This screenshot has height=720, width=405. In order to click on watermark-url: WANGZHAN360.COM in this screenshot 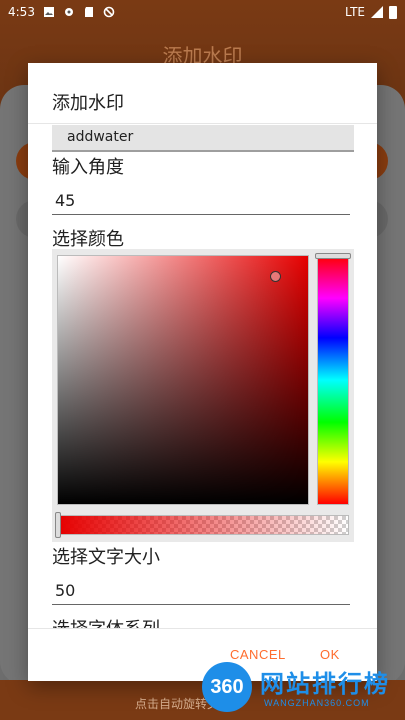, I will do `click(317, 703)`.